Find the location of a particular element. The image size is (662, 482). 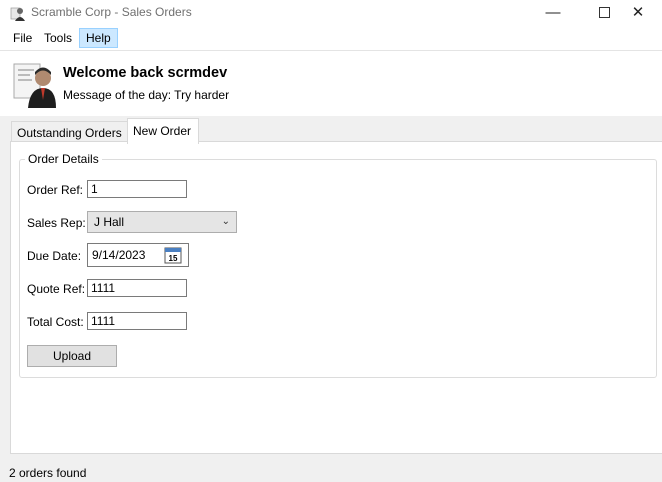

total-cost-field: 1111 is located at coordinates (137, 321).